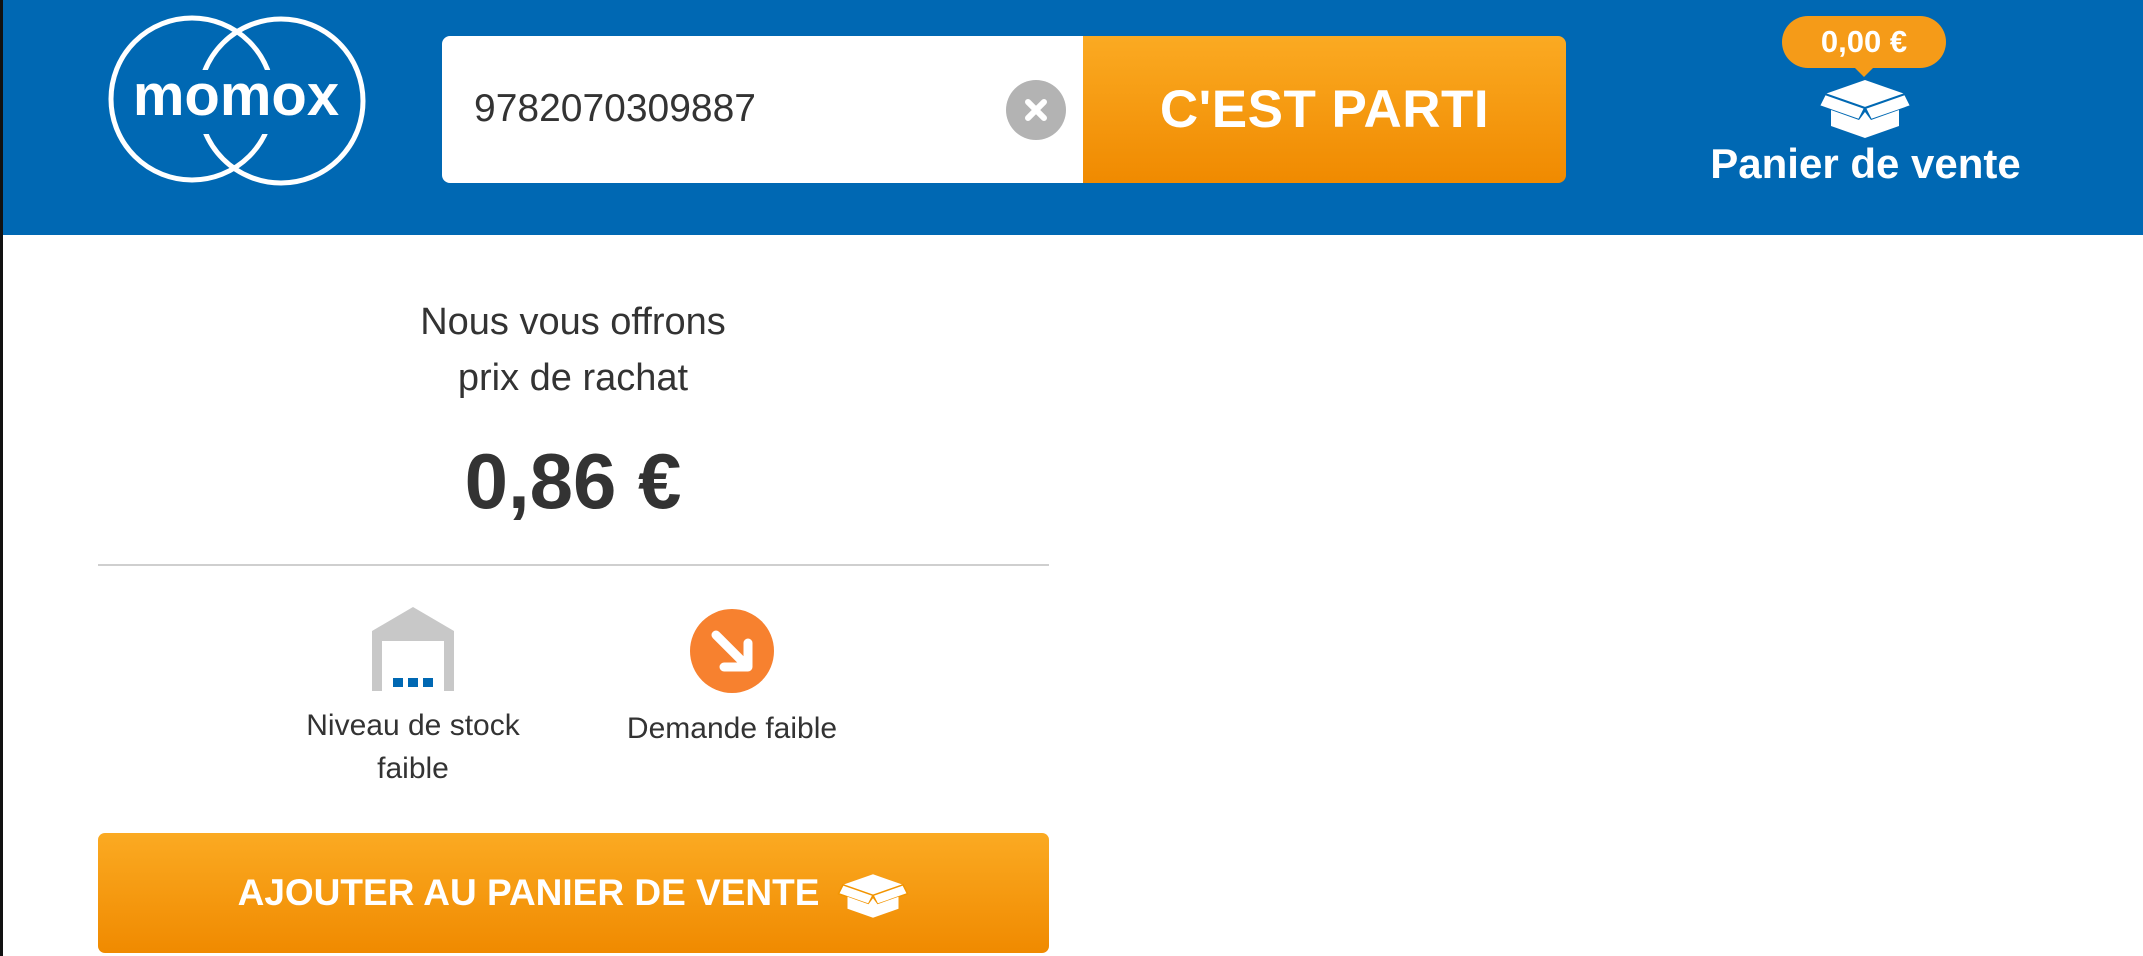 The height and width of the screenshot is (956, 2143). I want to click on sales-cart: 0,00 € Panier de vente, so click(1865, 106).